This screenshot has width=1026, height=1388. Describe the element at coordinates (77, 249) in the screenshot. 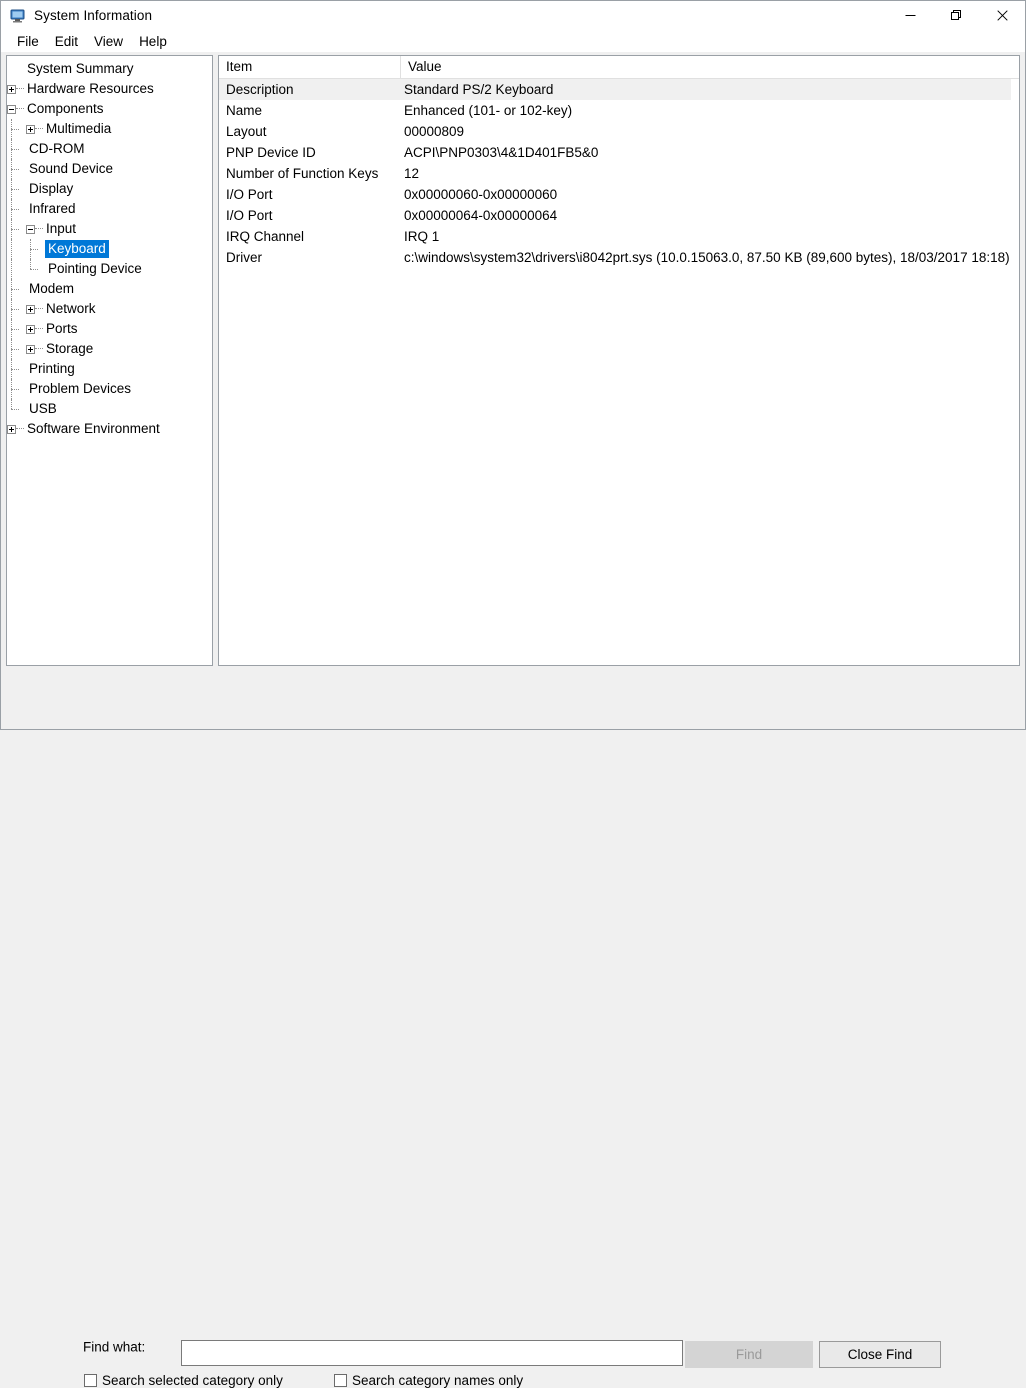

I see `tree-item-label: Keyboard` at that location.